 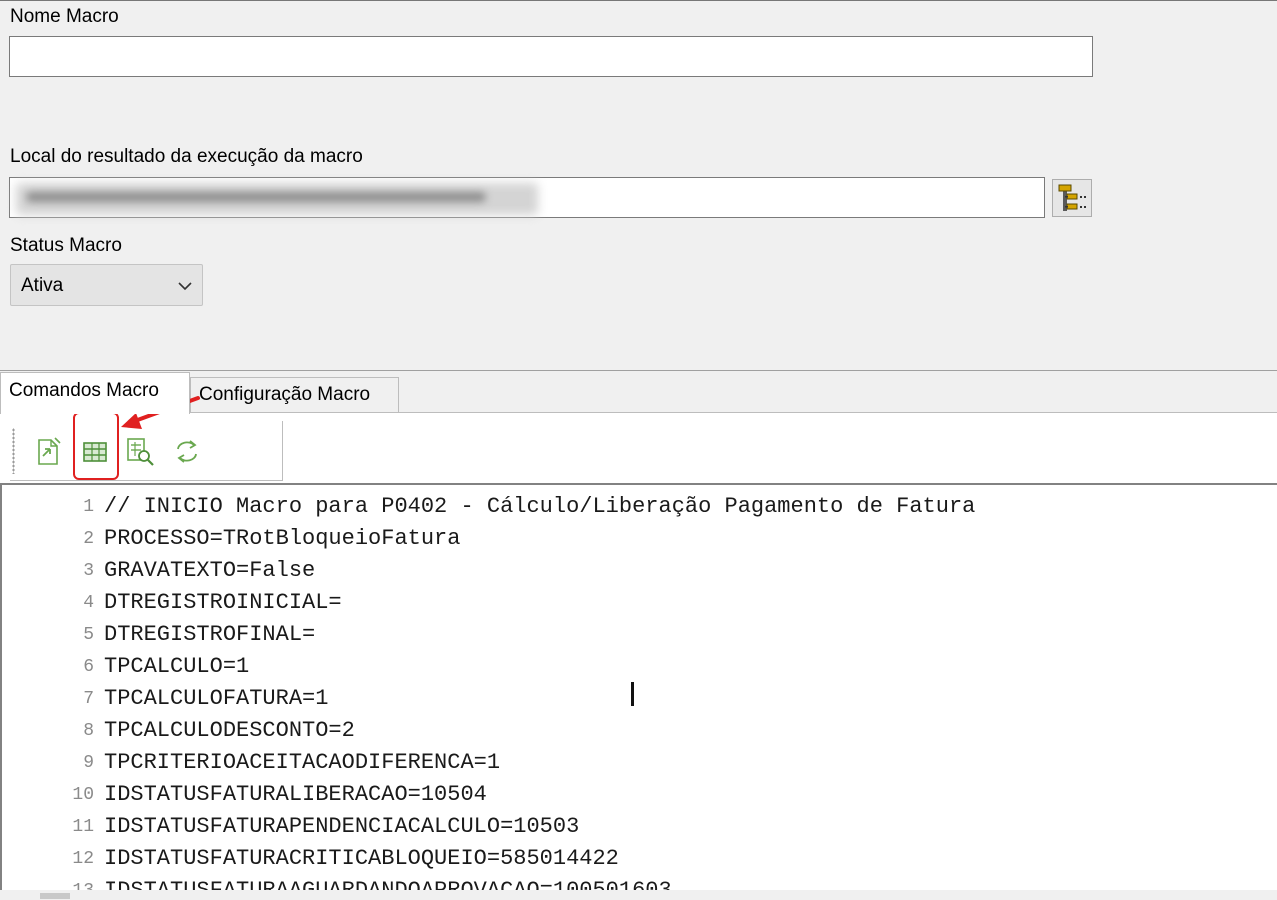 What do you see at coordinates (639, 539) in the screenshot?
I see `code-line: 2 PROCESSO=TRotBloqueioFatura` at bounding box center [639, 539].